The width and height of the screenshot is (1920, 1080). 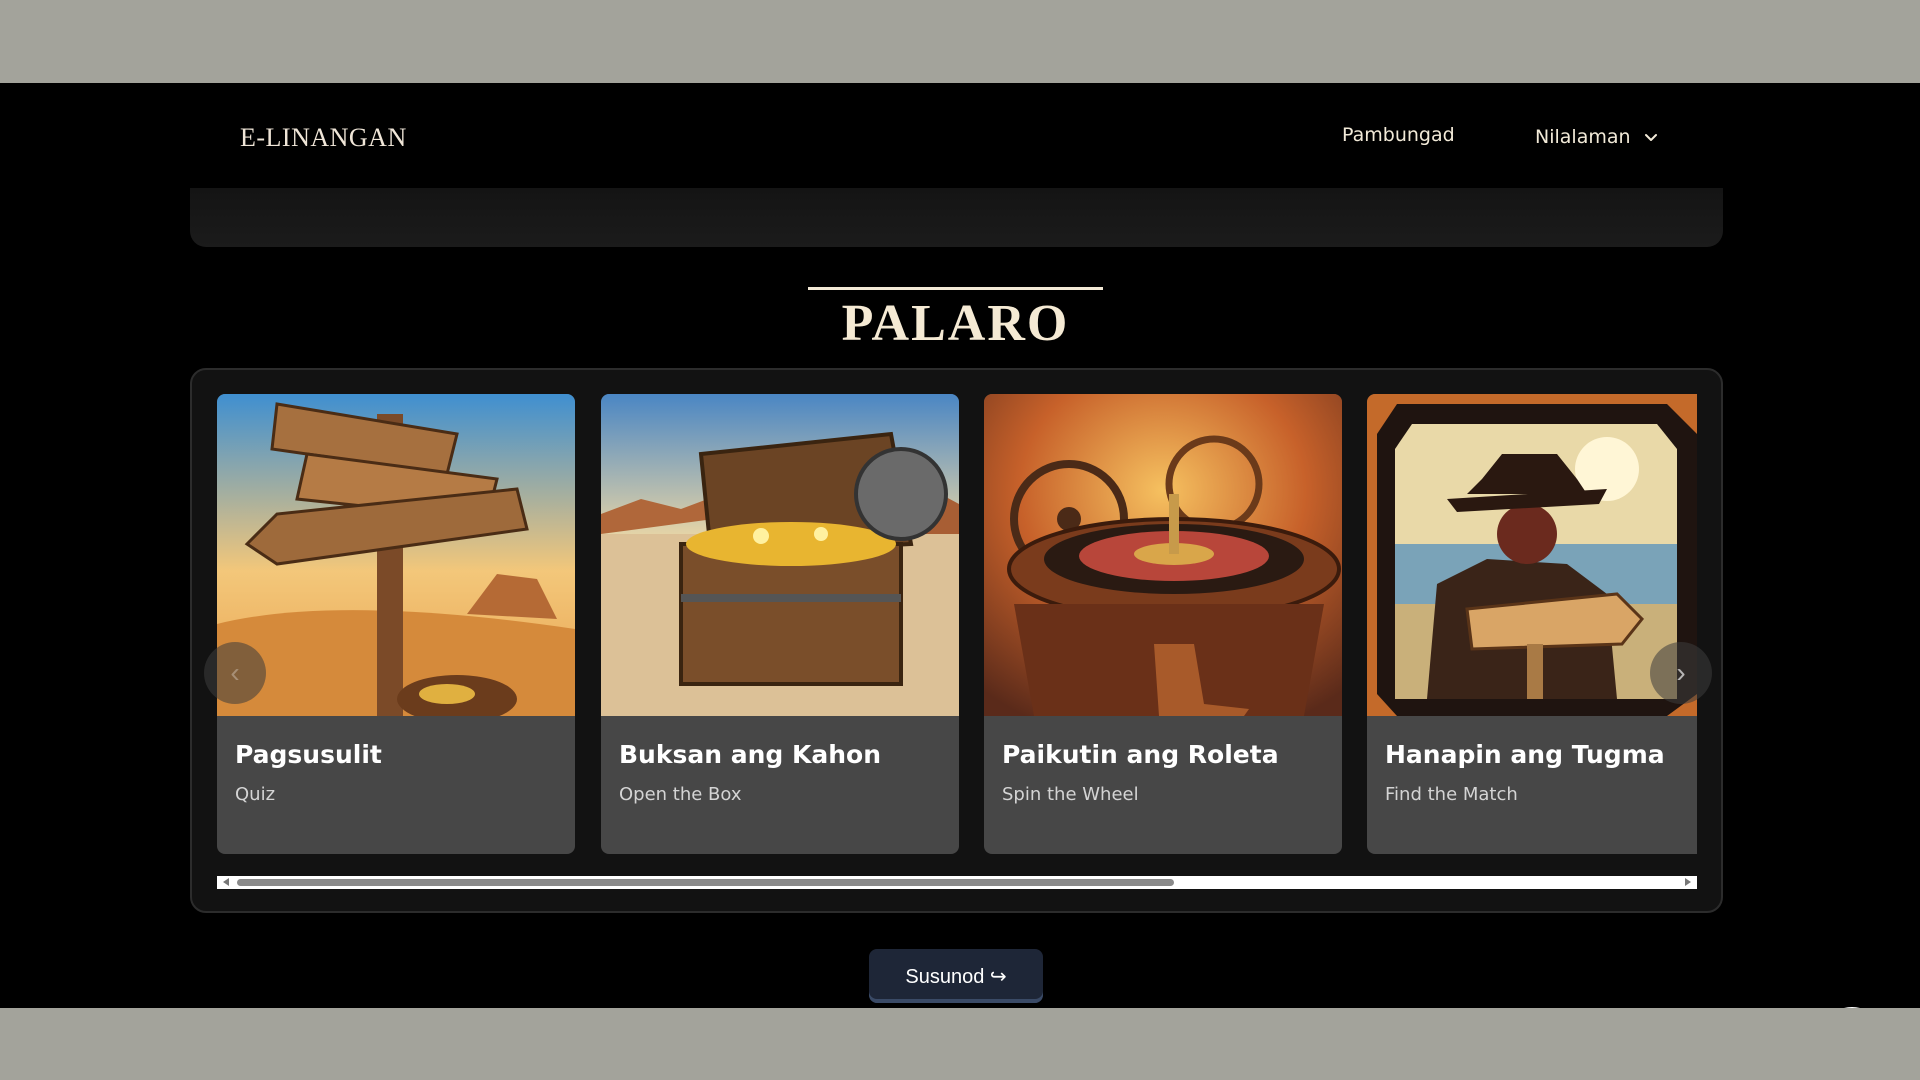 What do you see at coordinates (680, 794) in the screenshot?
I see `card-subtitle: Open the Box` at bounding box center [680, 794].